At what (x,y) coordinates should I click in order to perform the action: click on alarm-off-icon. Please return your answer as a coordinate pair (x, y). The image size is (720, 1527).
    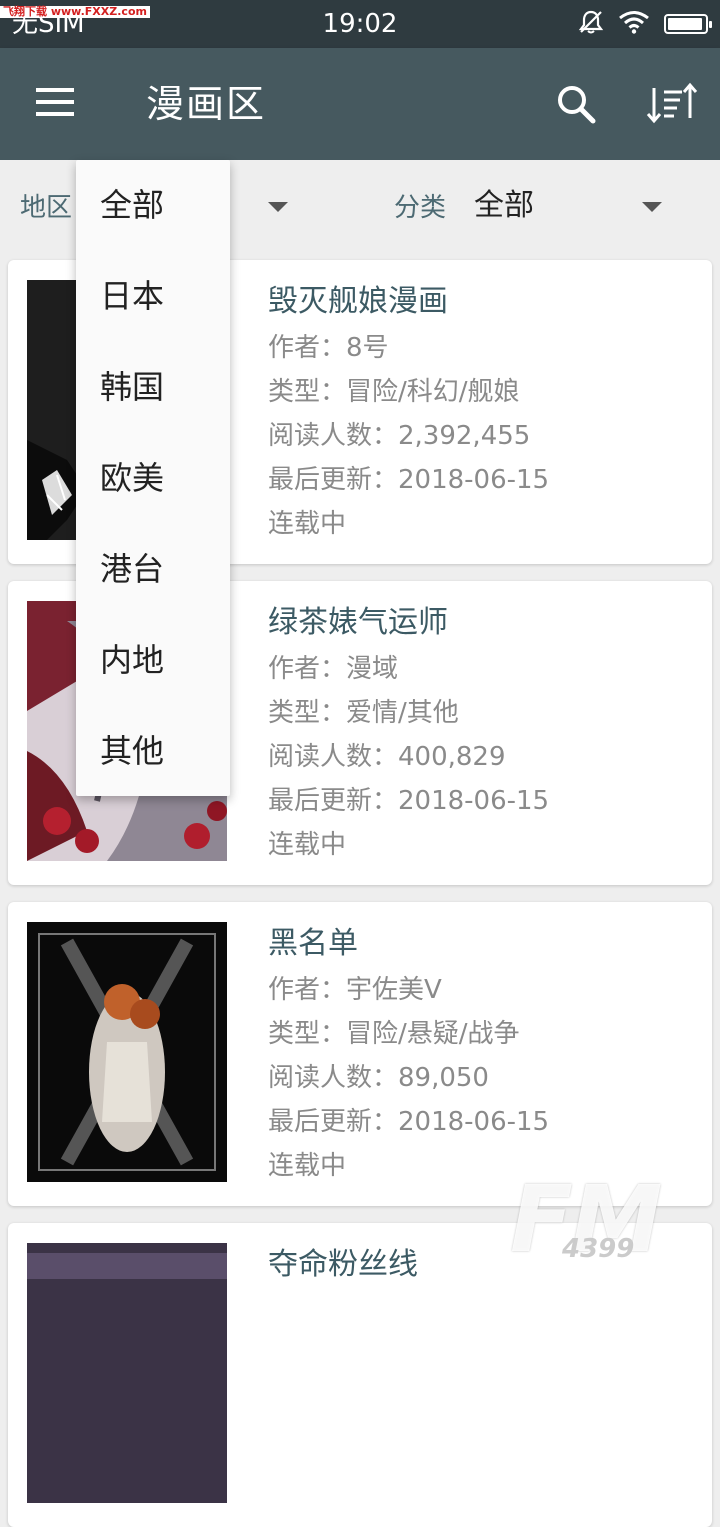
    Looking at the image, I should click on (591, 24).